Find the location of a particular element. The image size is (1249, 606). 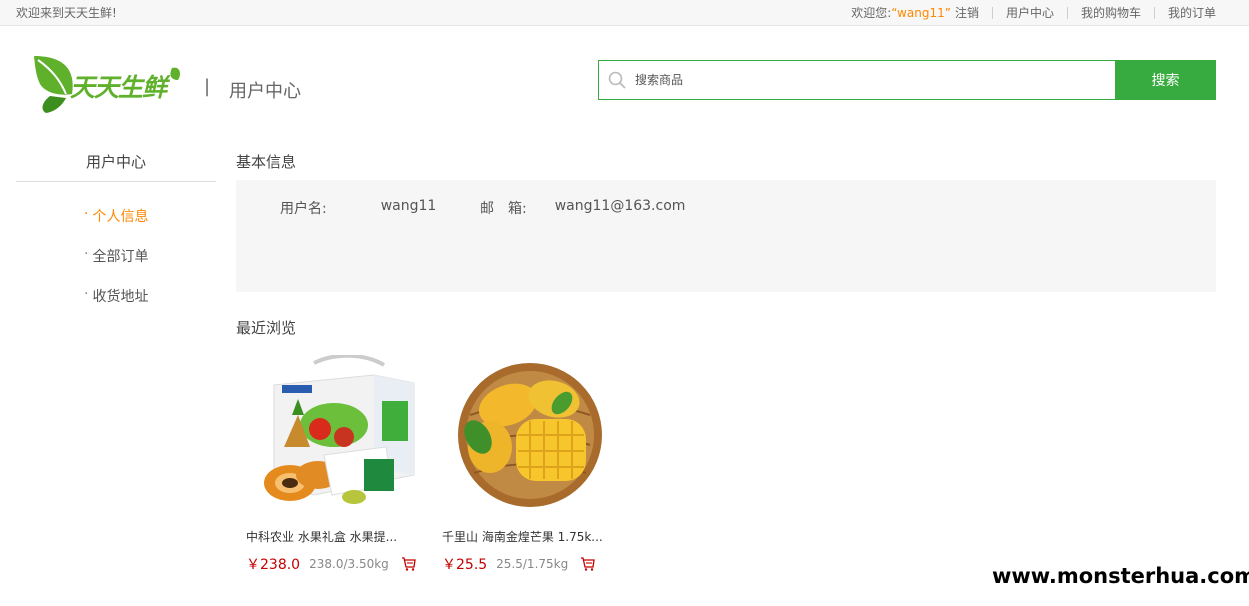

price-row: ￥25.5 25.5/1.75kg is located at coordinates (535, 564).